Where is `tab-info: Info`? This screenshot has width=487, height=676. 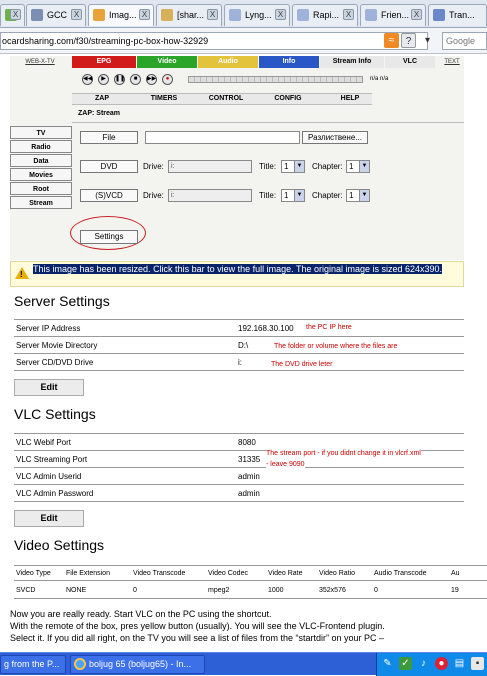 tab-info: Info is located at coordinates (289, 62).